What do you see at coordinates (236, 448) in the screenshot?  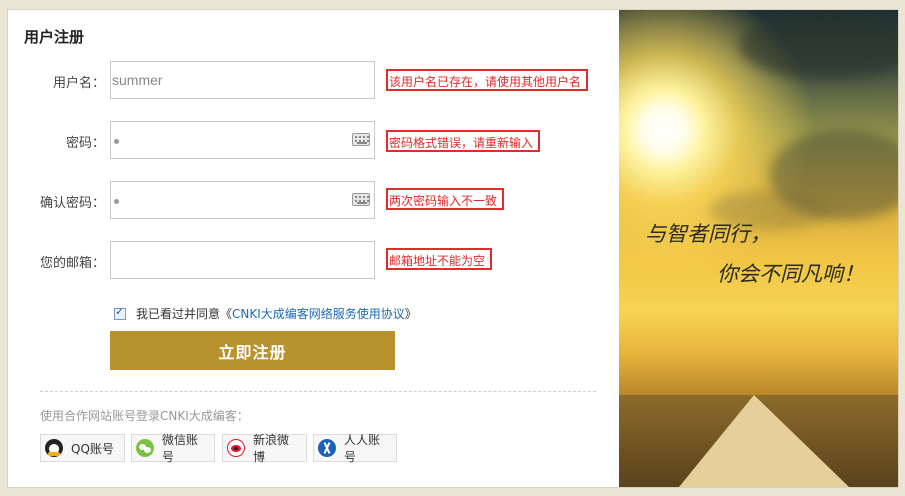 I see `weibo-icon` at bounding box center [236, 448].